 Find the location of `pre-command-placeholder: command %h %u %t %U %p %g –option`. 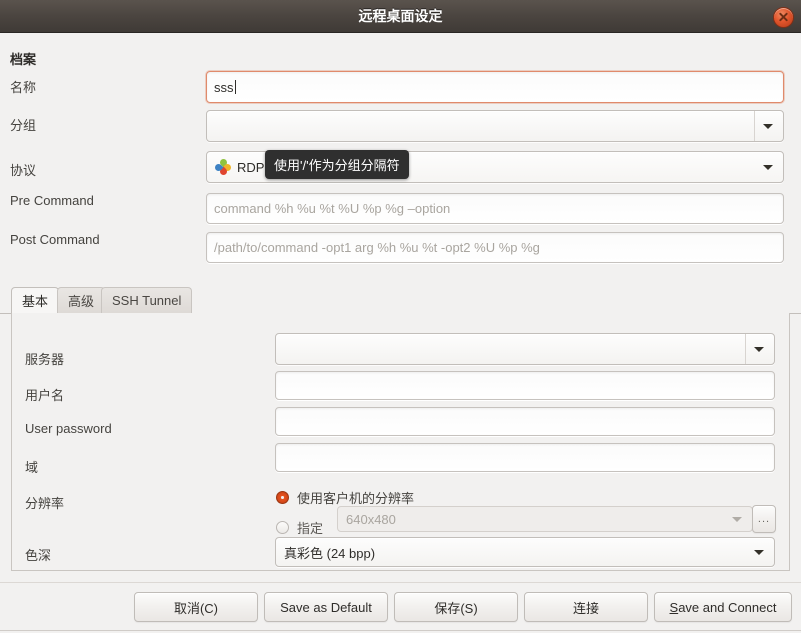

pre-command-placeholder: command %h %u %t %U %p %g –option is located at coordinates (332, 208).